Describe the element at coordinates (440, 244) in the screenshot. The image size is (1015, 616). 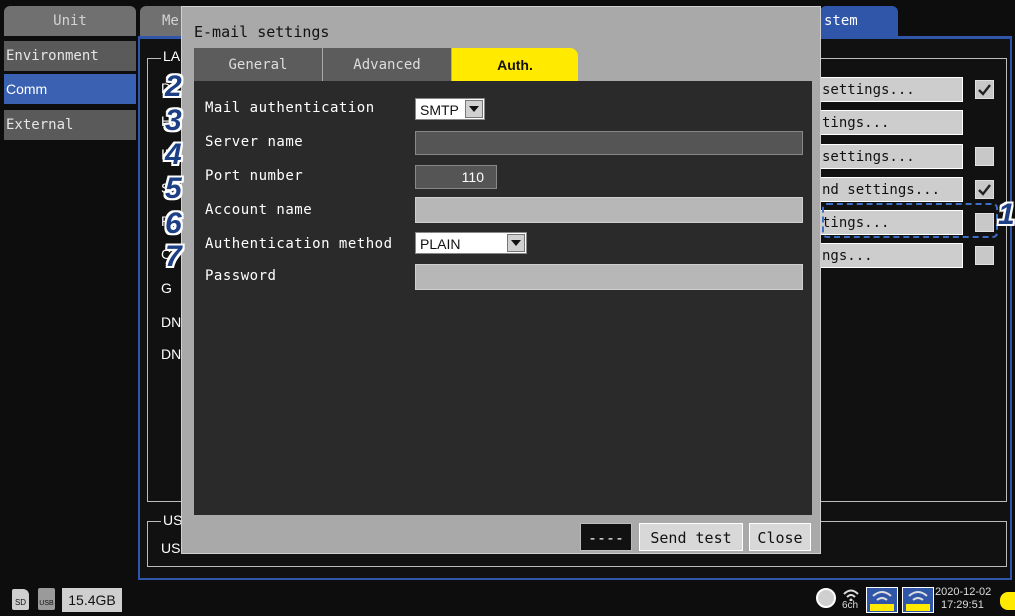
I see `auth-method-value: PLAIN` at that location.